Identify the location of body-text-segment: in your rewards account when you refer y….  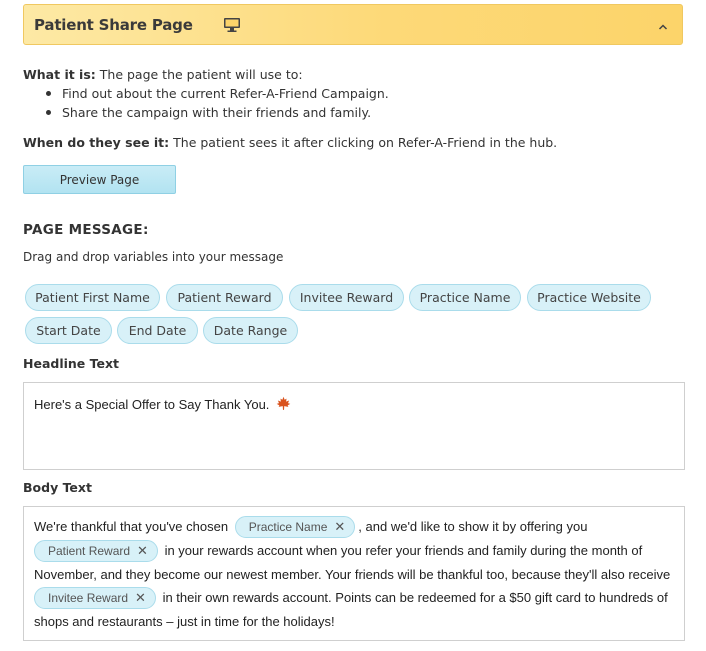
(403, 550).